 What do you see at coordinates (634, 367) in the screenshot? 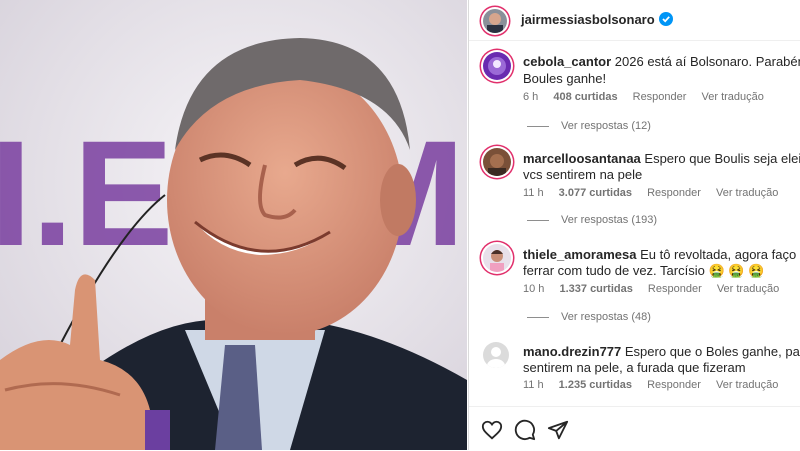
I see `comment-text-cont: sentirem na pele, a furada que fizeram` at bounding box center [634, 367].